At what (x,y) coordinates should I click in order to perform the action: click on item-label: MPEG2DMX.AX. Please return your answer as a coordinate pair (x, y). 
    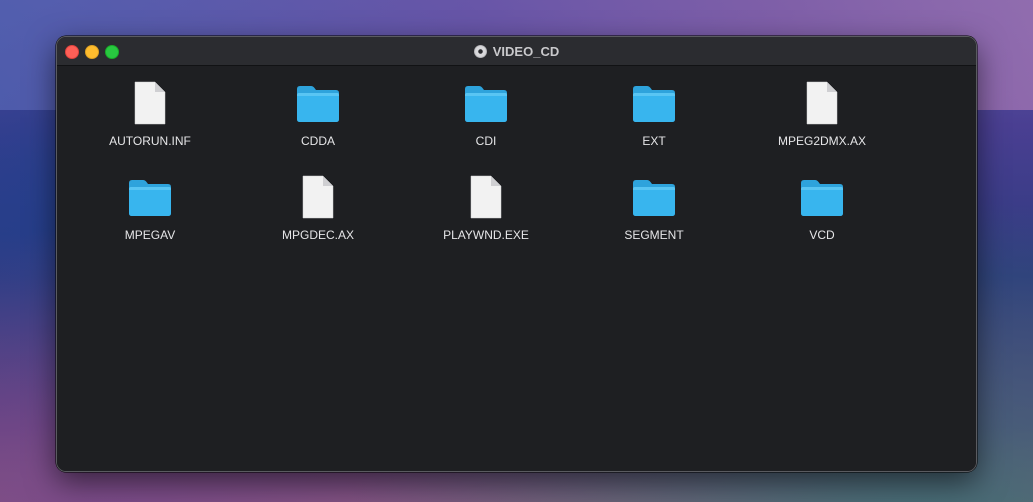
    Looking at the image, I should click on (822, 141).